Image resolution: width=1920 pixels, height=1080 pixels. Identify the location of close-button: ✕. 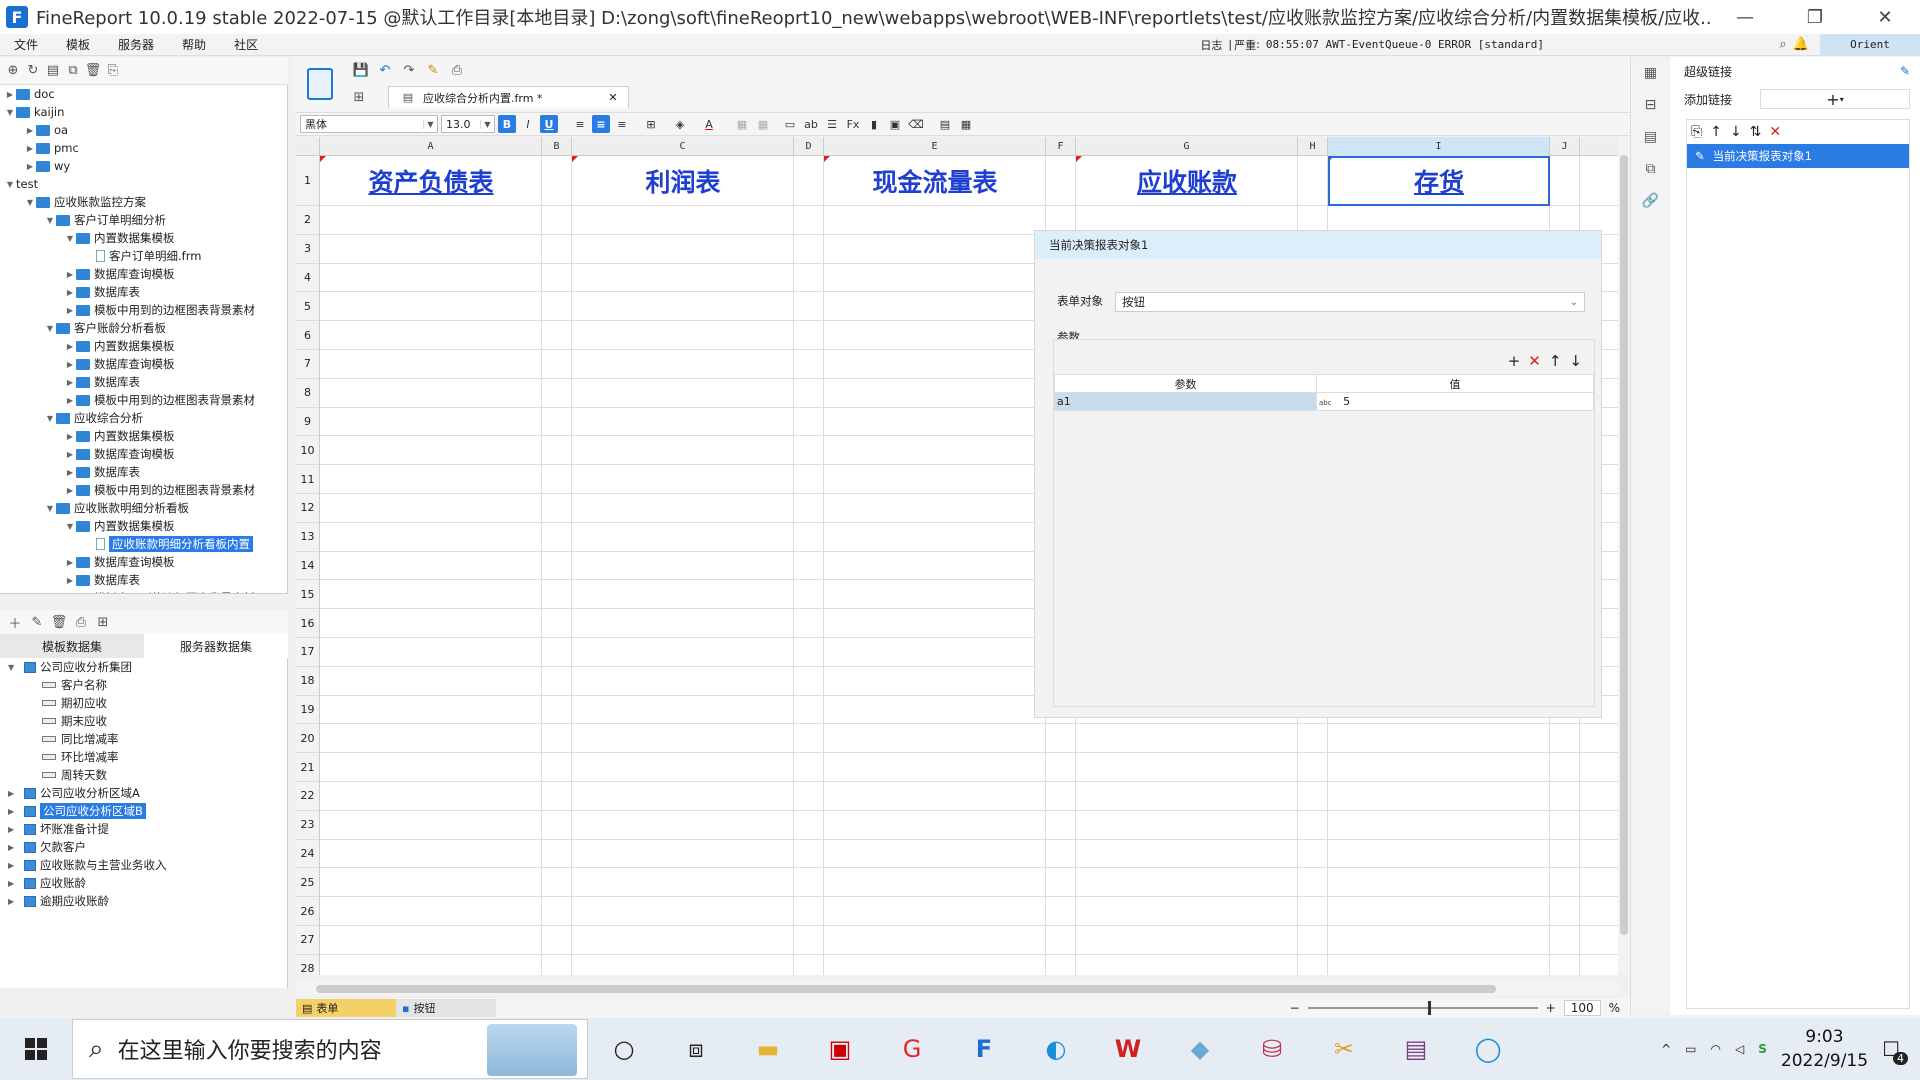
(1885, 17).